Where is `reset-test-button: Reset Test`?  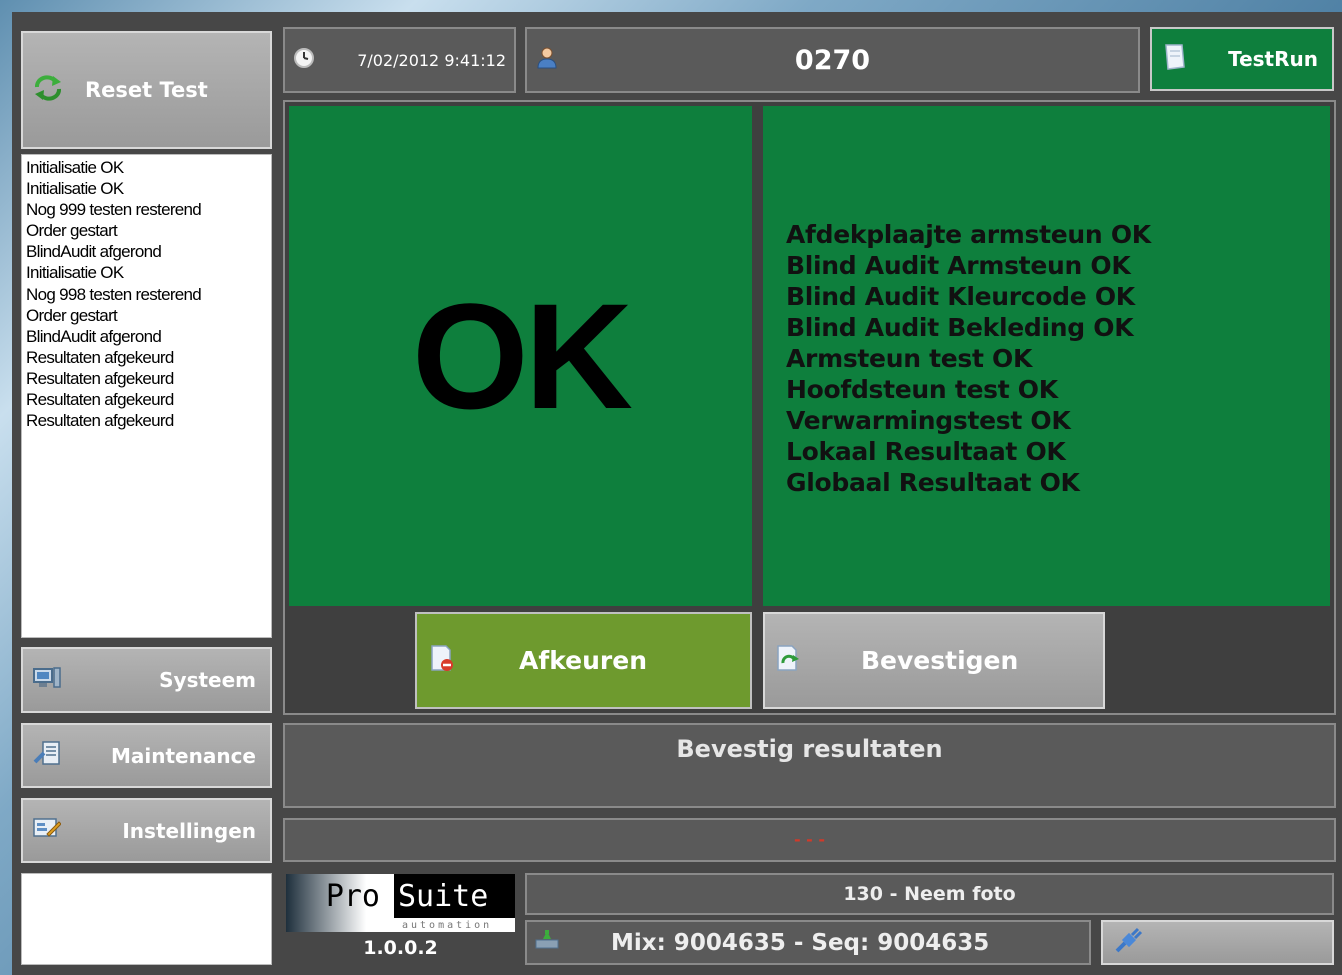 reset-test-button: Reset Test is located at coordinates (146, 90).